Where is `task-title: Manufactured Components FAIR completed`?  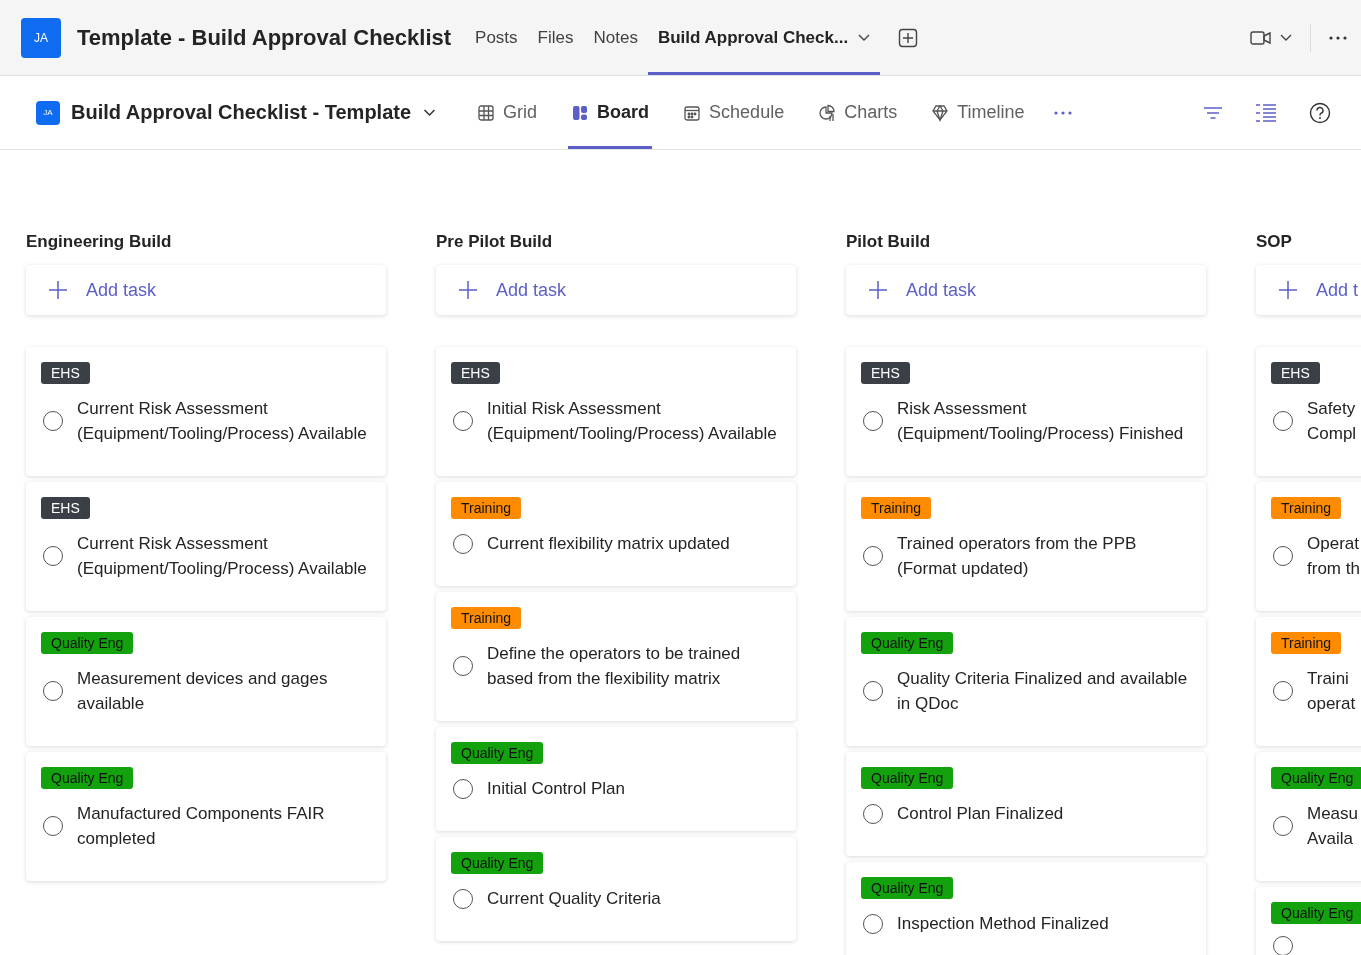 task-title: Manufactured Components FAIR completed is located at coordinates (201, 826).